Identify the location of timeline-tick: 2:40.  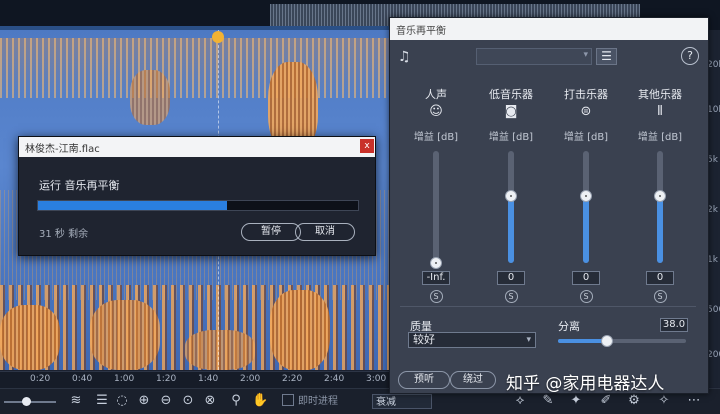
(334, 379).